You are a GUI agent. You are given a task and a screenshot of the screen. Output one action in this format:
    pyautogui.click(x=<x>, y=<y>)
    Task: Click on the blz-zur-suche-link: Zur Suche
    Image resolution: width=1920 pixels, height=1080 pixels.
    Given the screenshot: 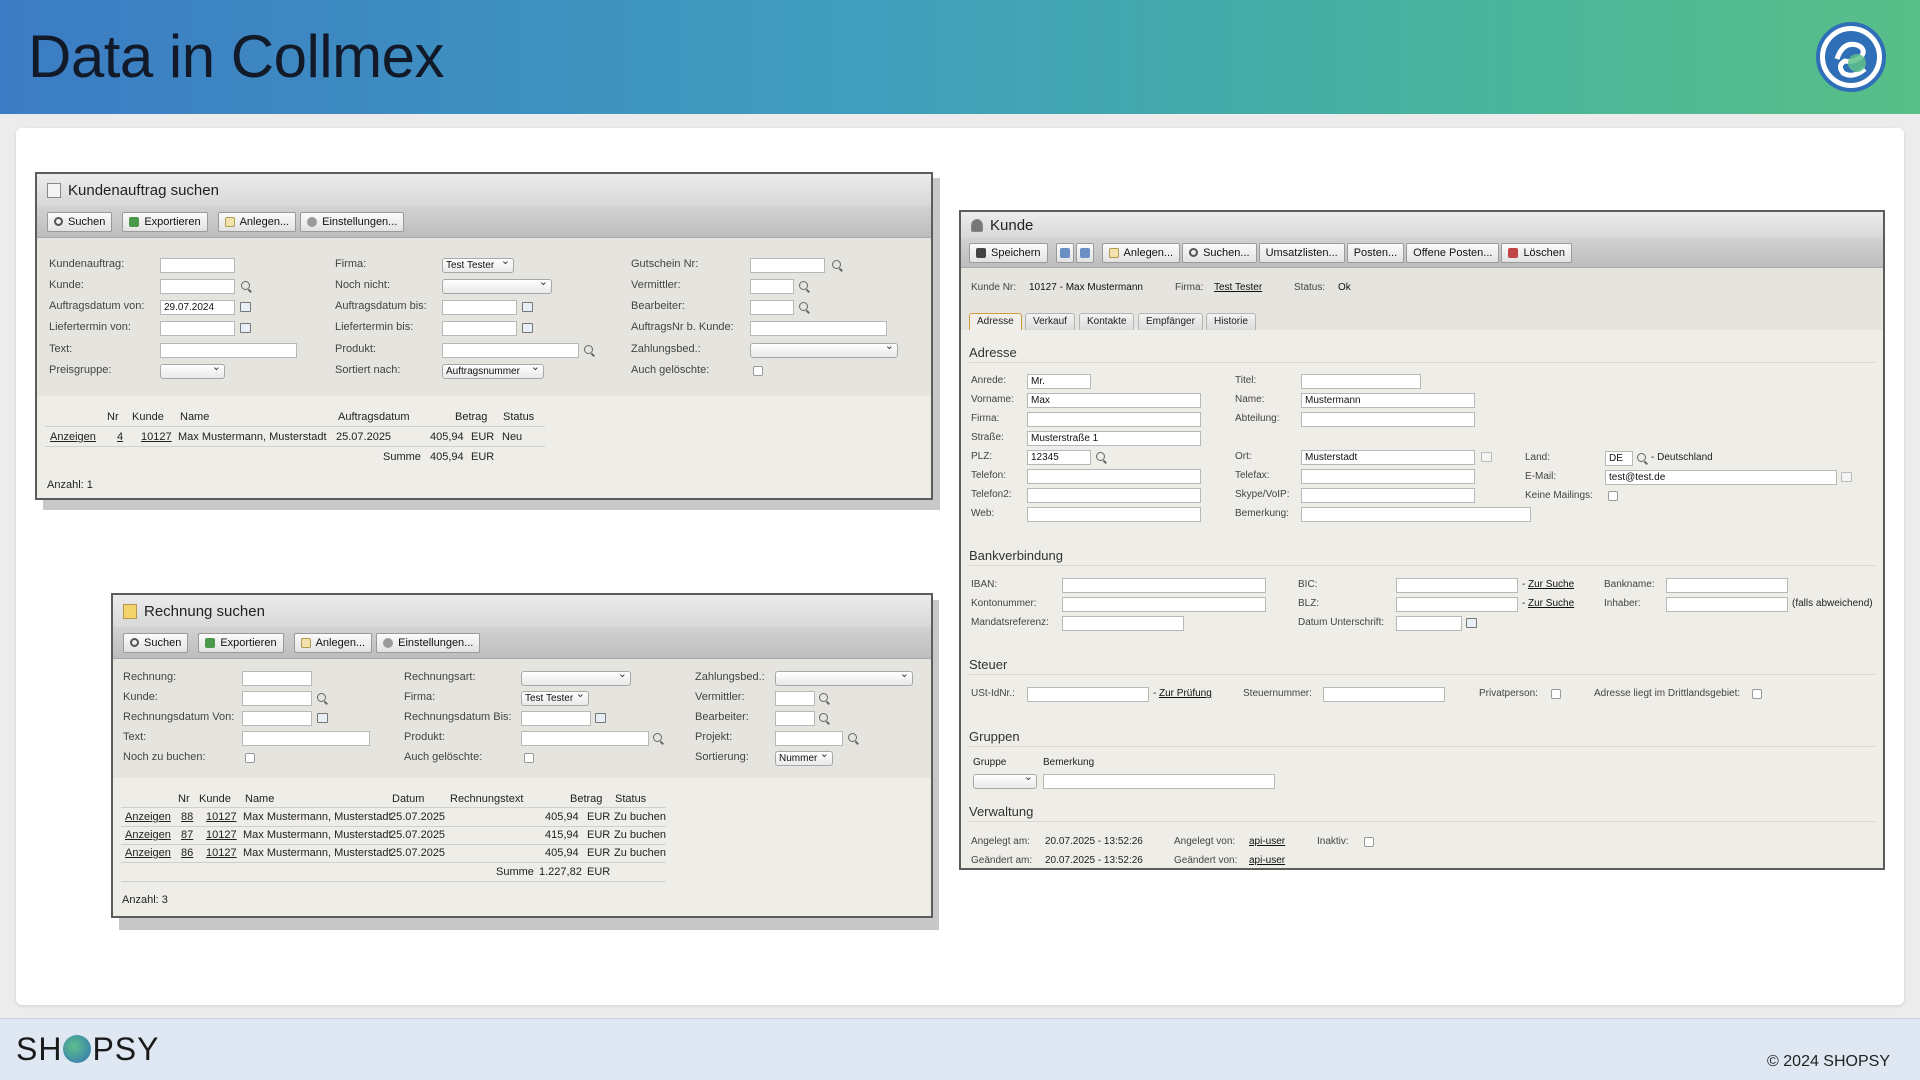 What is the action you would take?
    pyautogui.click(x=1551, y=603)
    